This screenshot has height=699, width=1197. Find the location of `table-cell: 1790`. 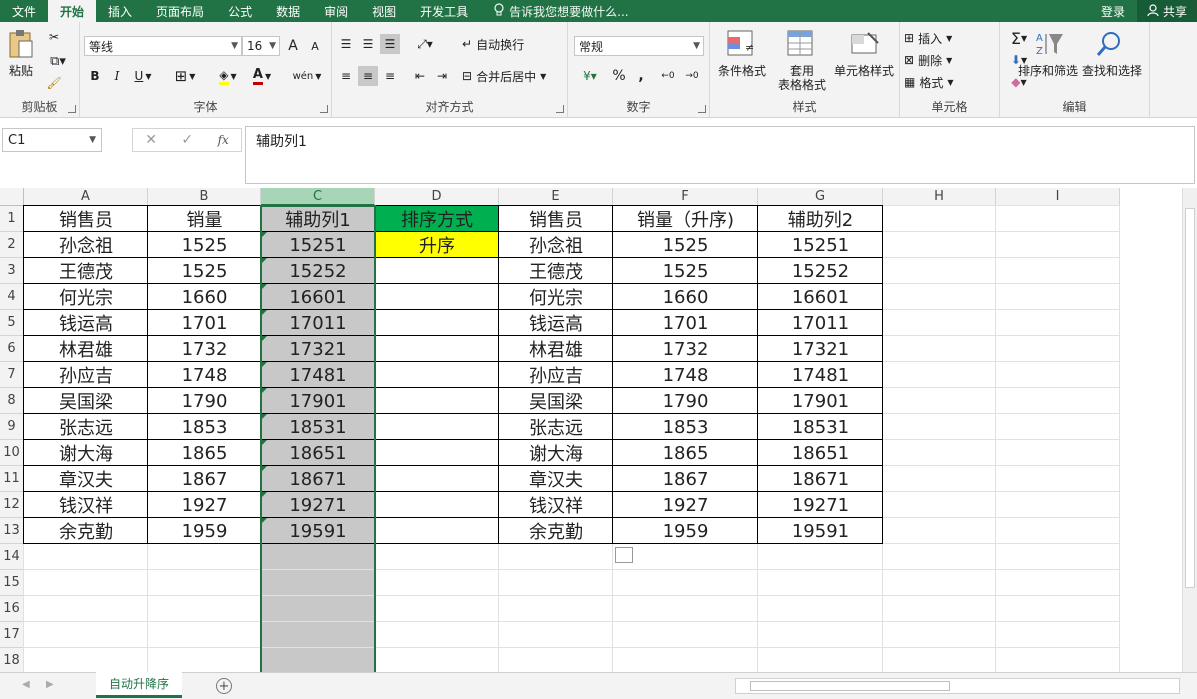

table-cell: 1790 is located at coordinates (685, 401).